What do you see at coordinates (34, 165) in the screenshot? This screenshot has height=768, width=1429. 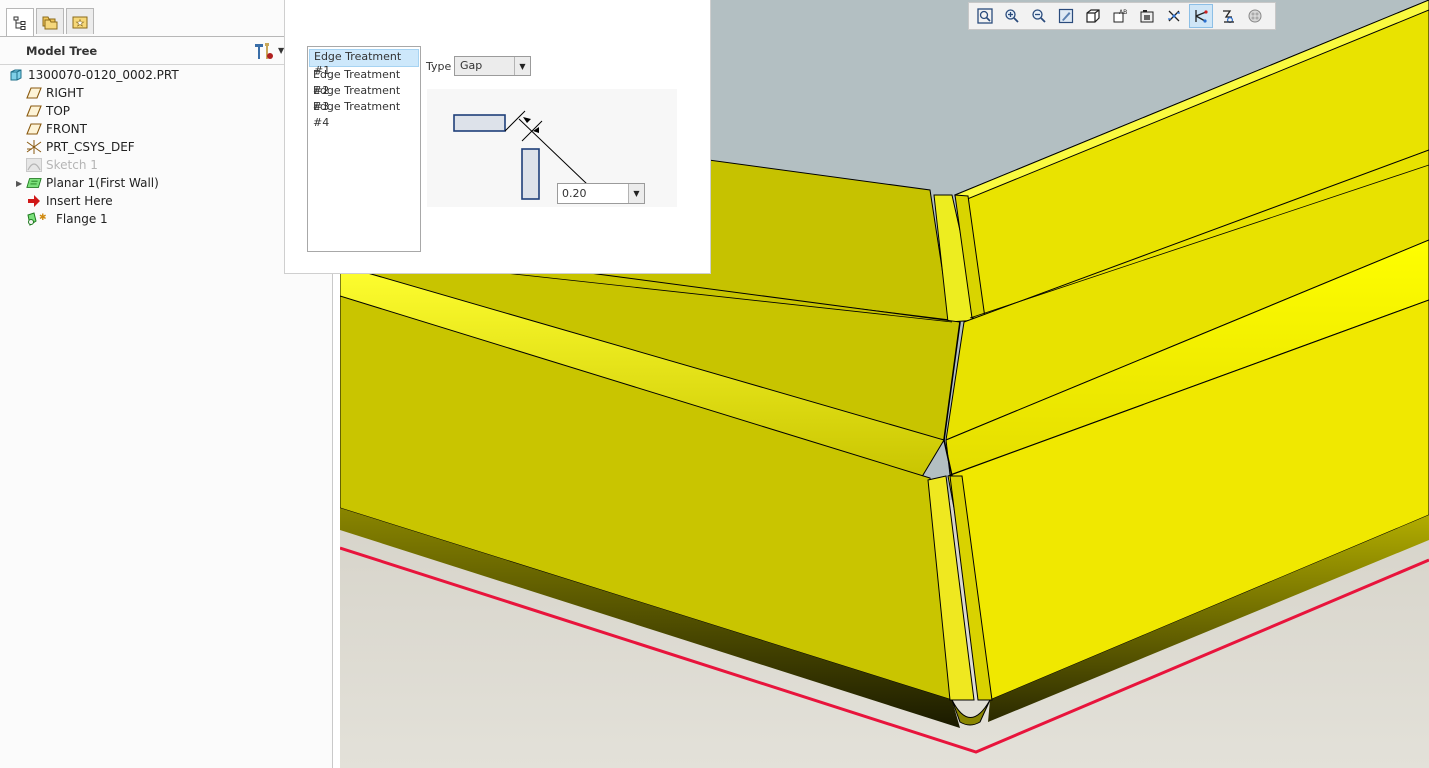 I see `sketch-icon` at bounding box center [34, 165].